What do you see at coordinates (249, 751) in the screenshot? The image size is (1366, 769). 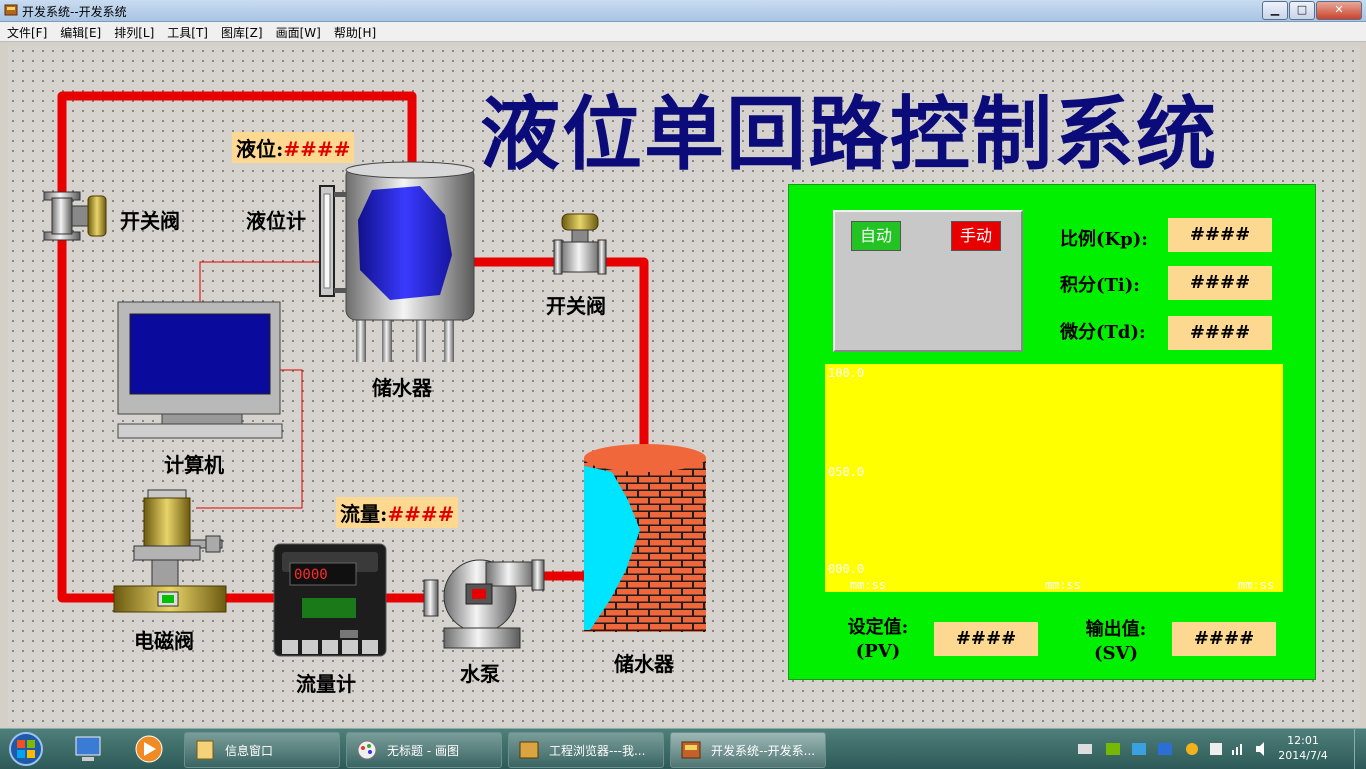 I see `taskbar-item-label: 信息窗口` at bounding box center [249, 751].